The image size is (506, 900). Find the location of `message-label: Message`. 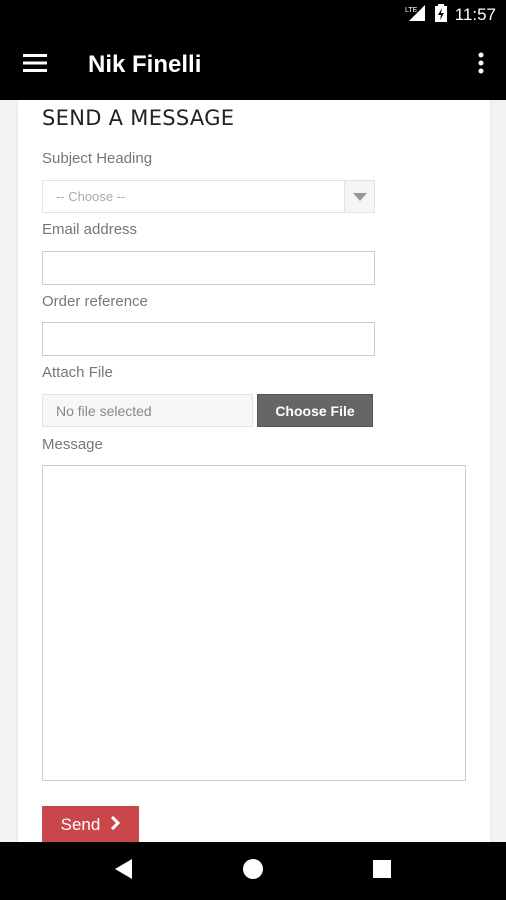

message-label: Message is located at coordinates (72, 444).